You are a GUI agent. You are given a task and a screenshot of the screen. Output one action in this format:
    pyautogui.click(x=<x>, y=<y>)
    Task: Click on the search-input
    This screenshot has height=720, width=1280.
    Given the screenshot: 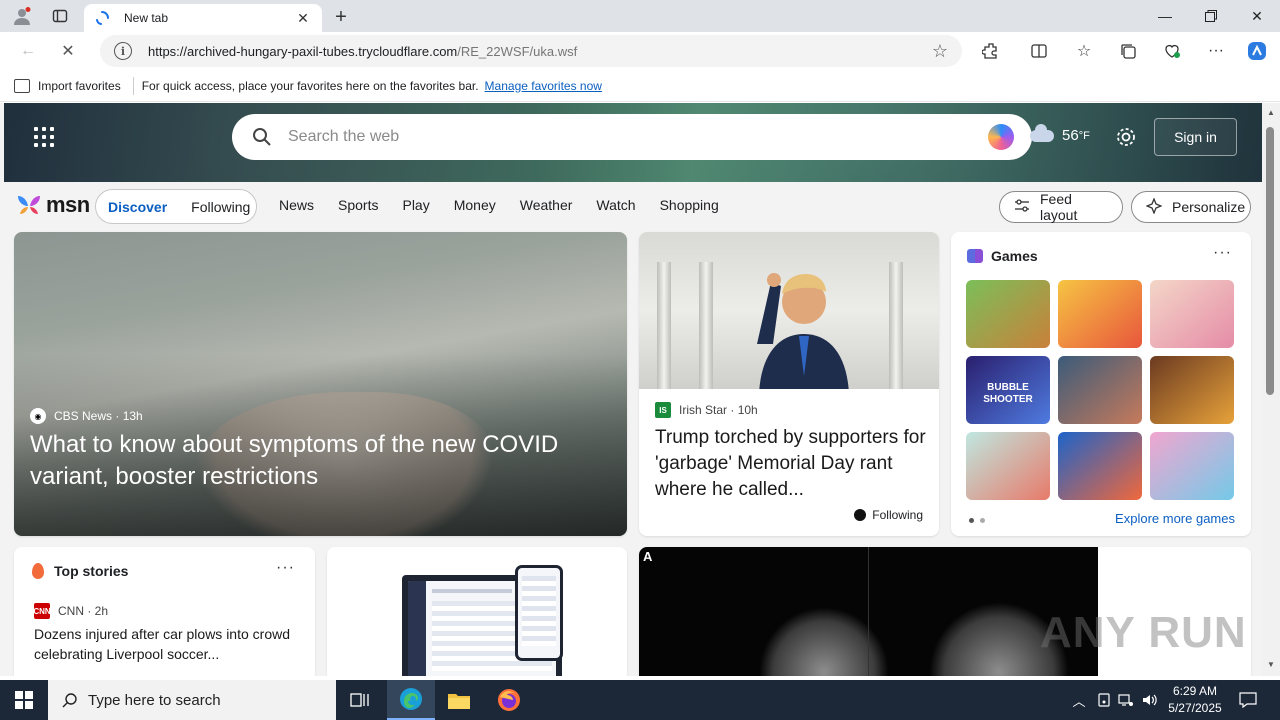 What is the action you would take?
    pyautogui.click(x=638, y=137)
    